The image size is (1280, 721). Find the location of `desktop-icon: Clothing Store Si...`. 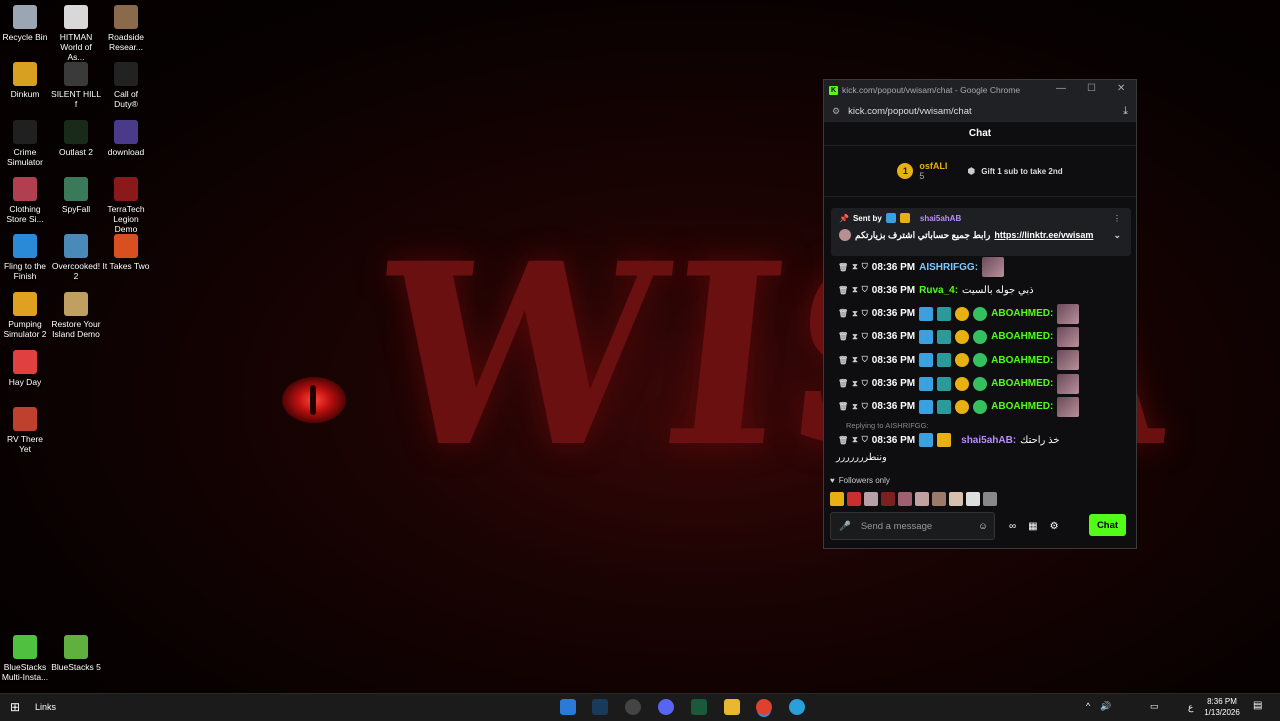

desktop-icon: Clothing Store Si... is located at coordinates (25, 200).